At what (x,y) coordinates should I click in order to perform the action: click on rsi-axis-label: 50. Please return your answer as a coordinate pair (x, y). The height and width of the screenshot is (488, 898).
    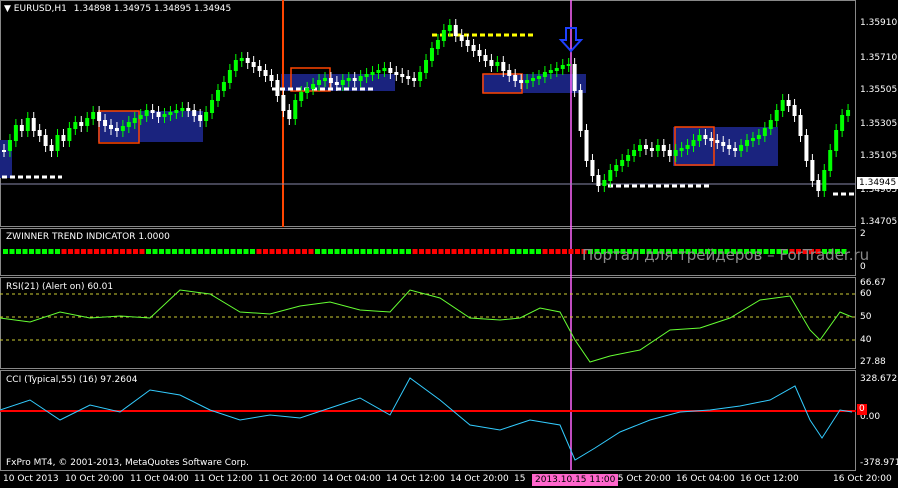
    Looking at the image, I should click on (866, 317).